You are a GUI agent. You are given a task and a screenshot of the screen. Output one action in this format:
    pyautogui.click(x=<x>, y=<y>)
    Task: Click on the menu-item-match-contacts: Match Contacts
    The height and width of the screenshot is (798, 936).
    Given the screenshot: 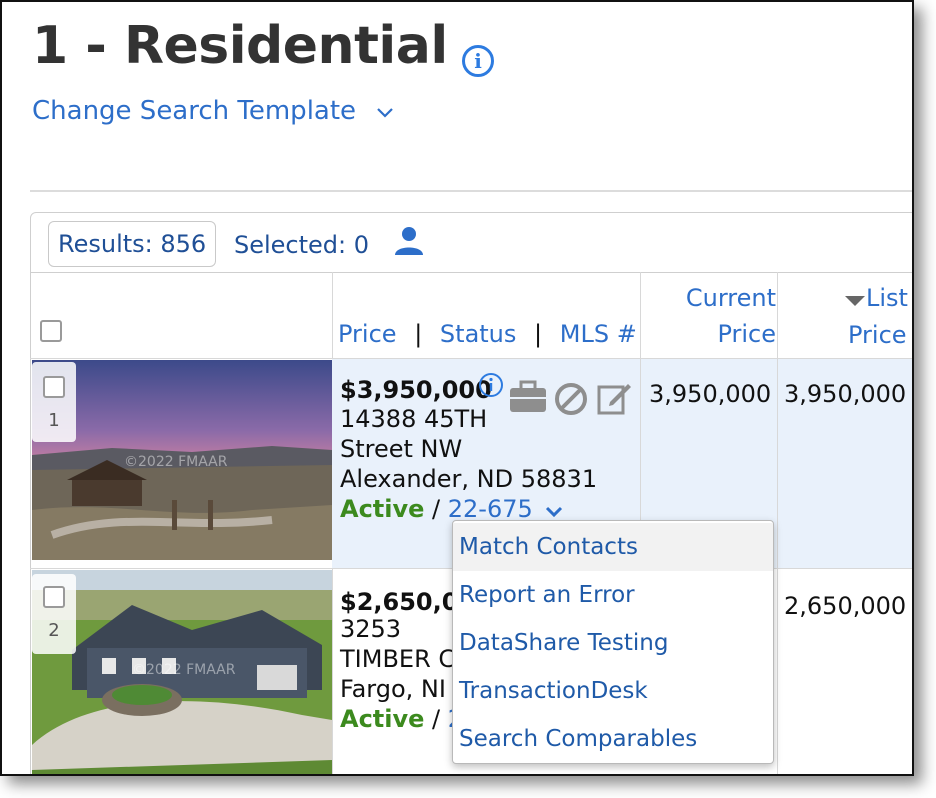 What is the action you would take?
    pyautogui.click(x=613, y=547)
    